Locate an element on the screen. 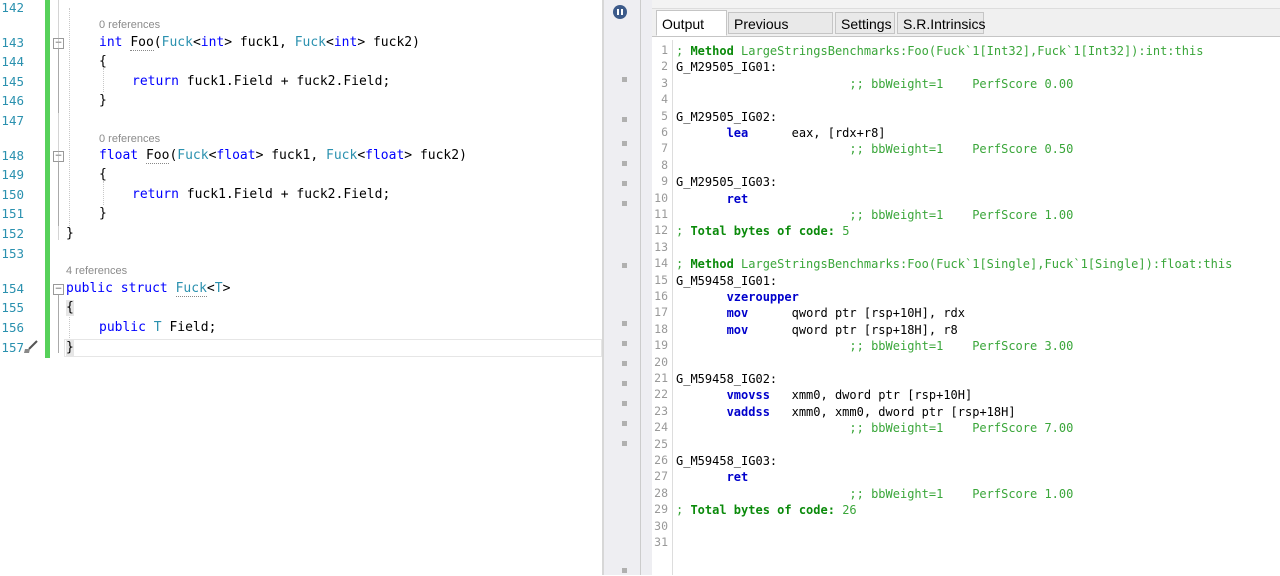 The width and height of the screenshot is (1280, 576). line-number: 155 is located at coordinates (12, 307).